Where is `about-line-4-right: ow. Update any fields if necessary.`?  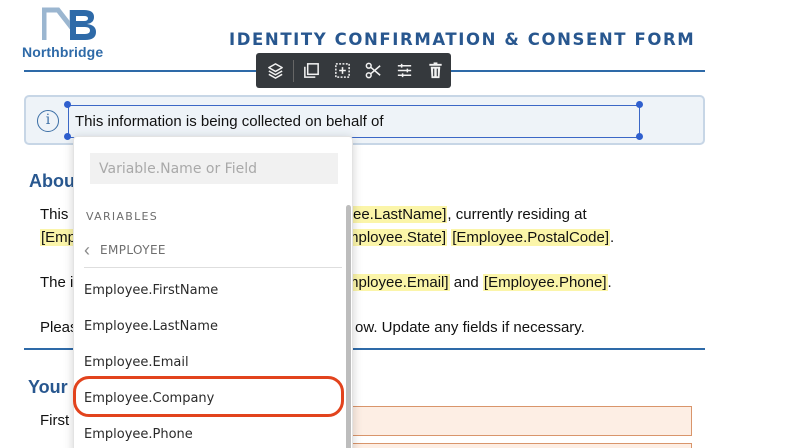 about-line-4-right: ow. Update any fields if necessary. is located at coordinates (470, 327).